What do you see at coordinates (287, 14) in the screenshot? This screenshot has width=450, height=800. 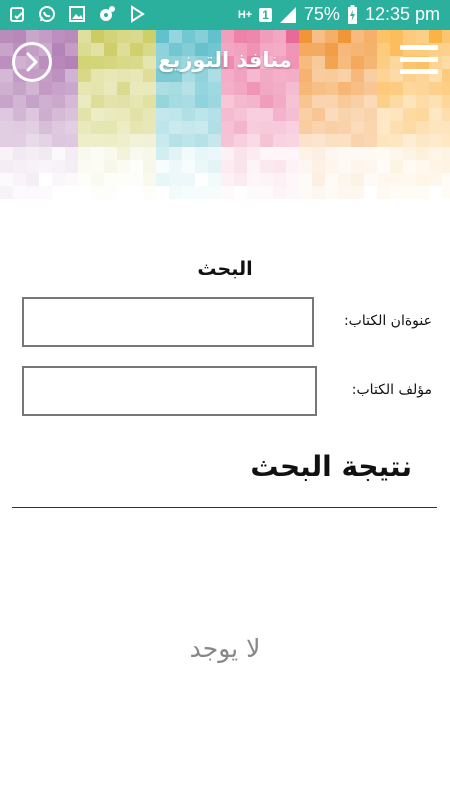 I see `signal-icon` at bounding box center [287, 14].